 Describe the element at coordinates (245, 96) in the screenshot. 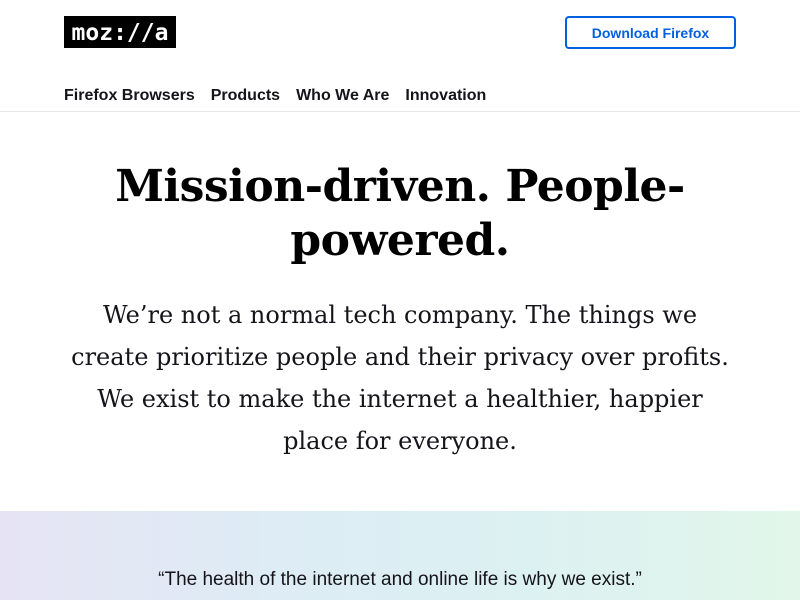

I see `nav-item-products: Products` at that location.